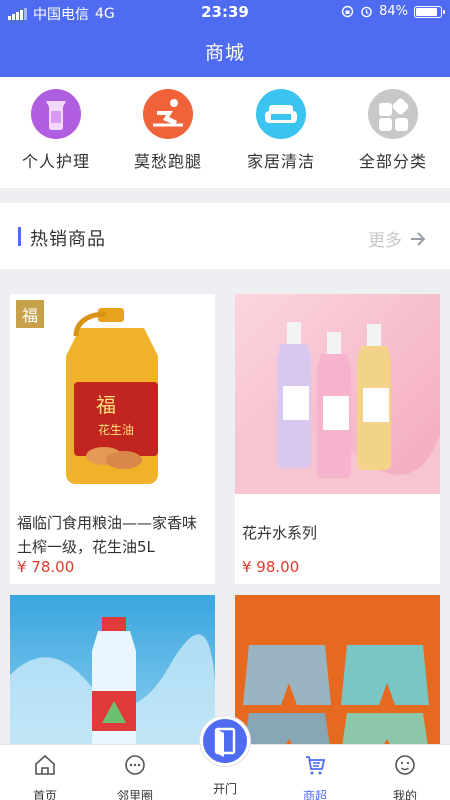  I want to click on bottle-icon, so click(56, 114).